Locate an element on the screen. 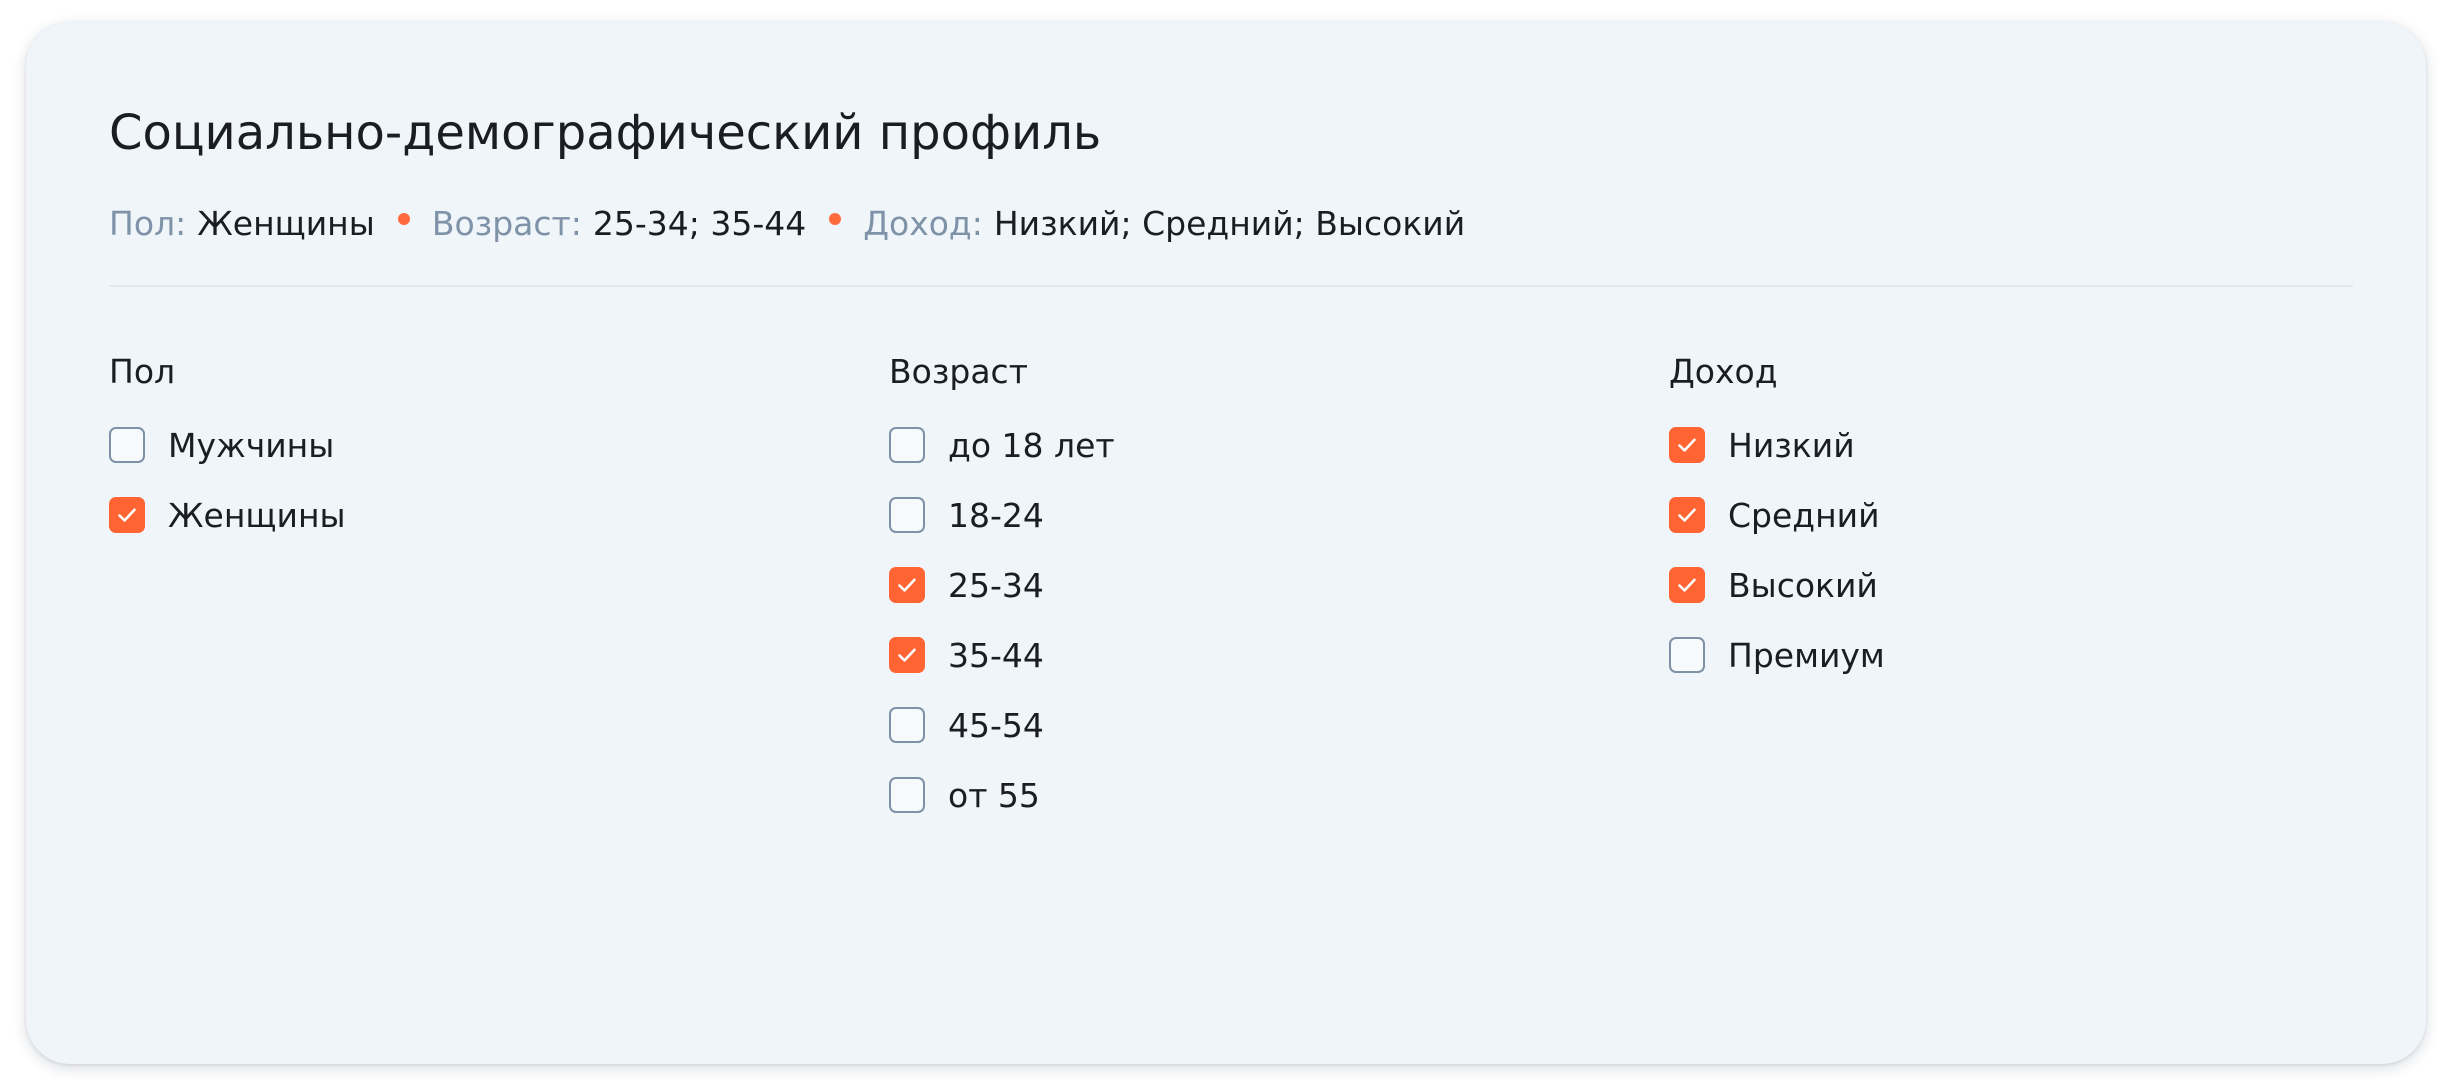 Image resolution: width=2452 pixels, height=1092 pixels. checkbox-option-18-24: 18-24 is located at coordinates (966, 515).